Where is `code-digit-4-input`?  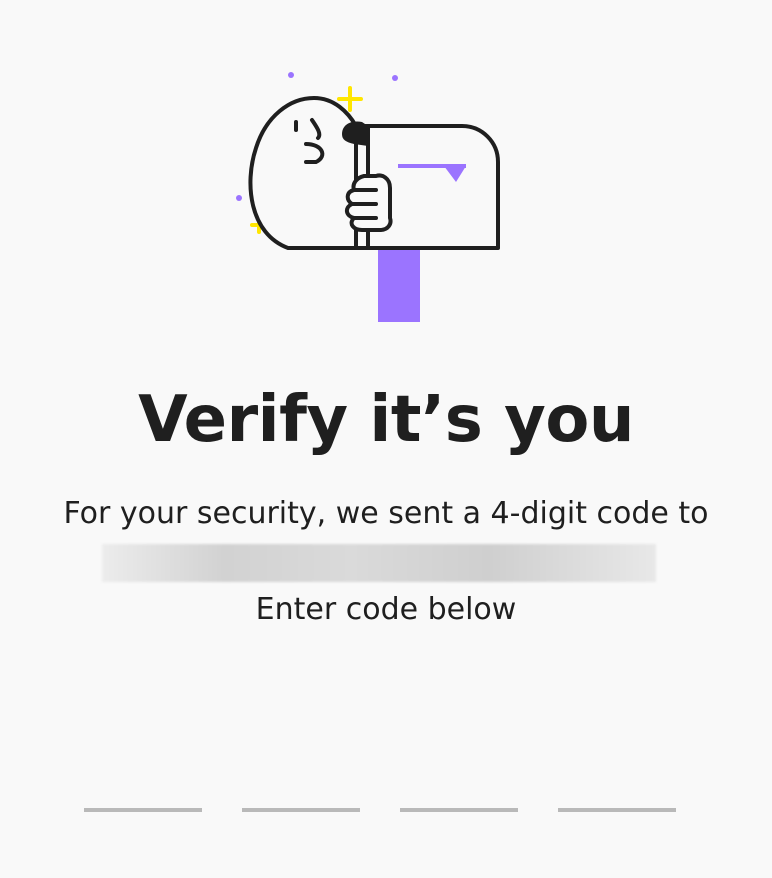
code-digit-4-input is located at coordinates (617, 786).